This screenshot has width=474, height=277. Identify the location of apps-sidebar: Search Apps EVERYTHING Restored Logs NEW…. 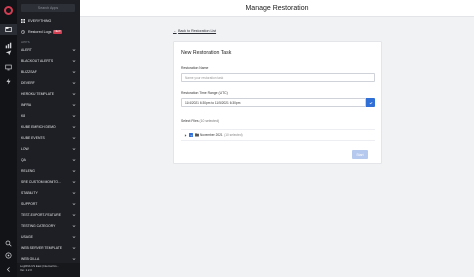
(48, 138).